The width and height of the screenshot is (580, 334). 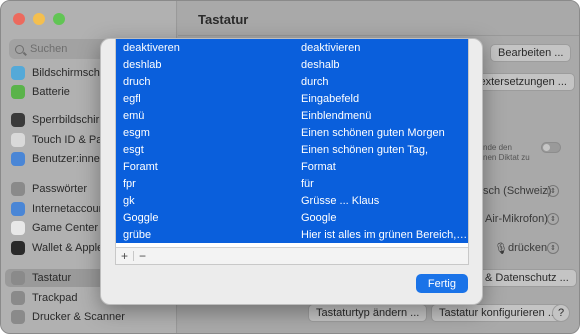 What do you see at coordinates (382, 235) in the screenshot?
I see `with-cell: Hier ist alles im grünen Bereich, danke` at bounding box center [382, 235].